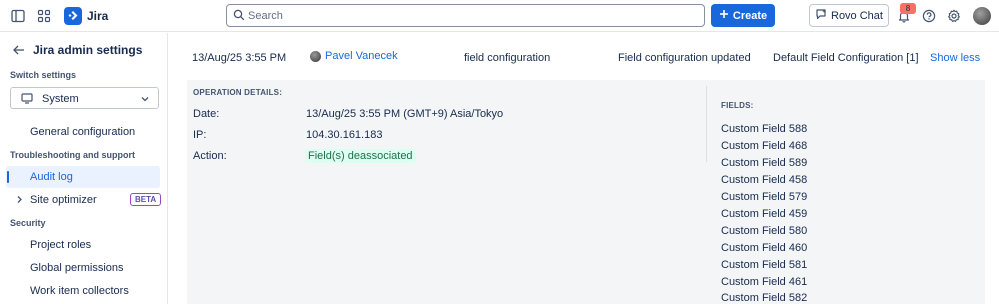 This screenshot has width=999, height=304. What do you see at coordinates (19, 201) in the screenshot?
I see `chevron-right-icon` at bounding box center [19, 201].